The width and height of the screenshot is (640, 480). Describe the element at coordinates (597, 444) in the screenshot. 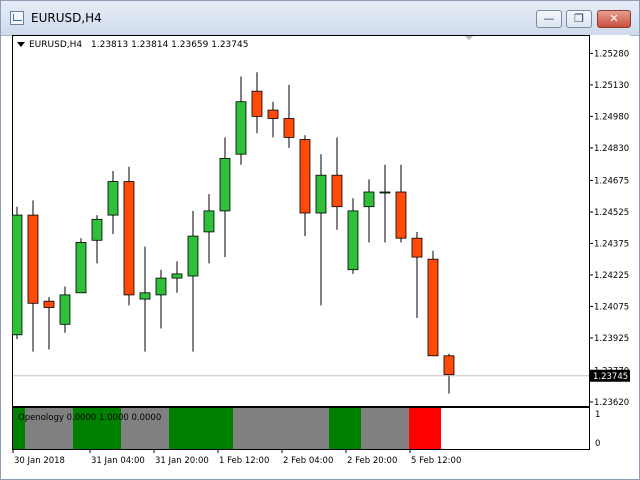

I see `indicator-axis-min: 0` at that location.